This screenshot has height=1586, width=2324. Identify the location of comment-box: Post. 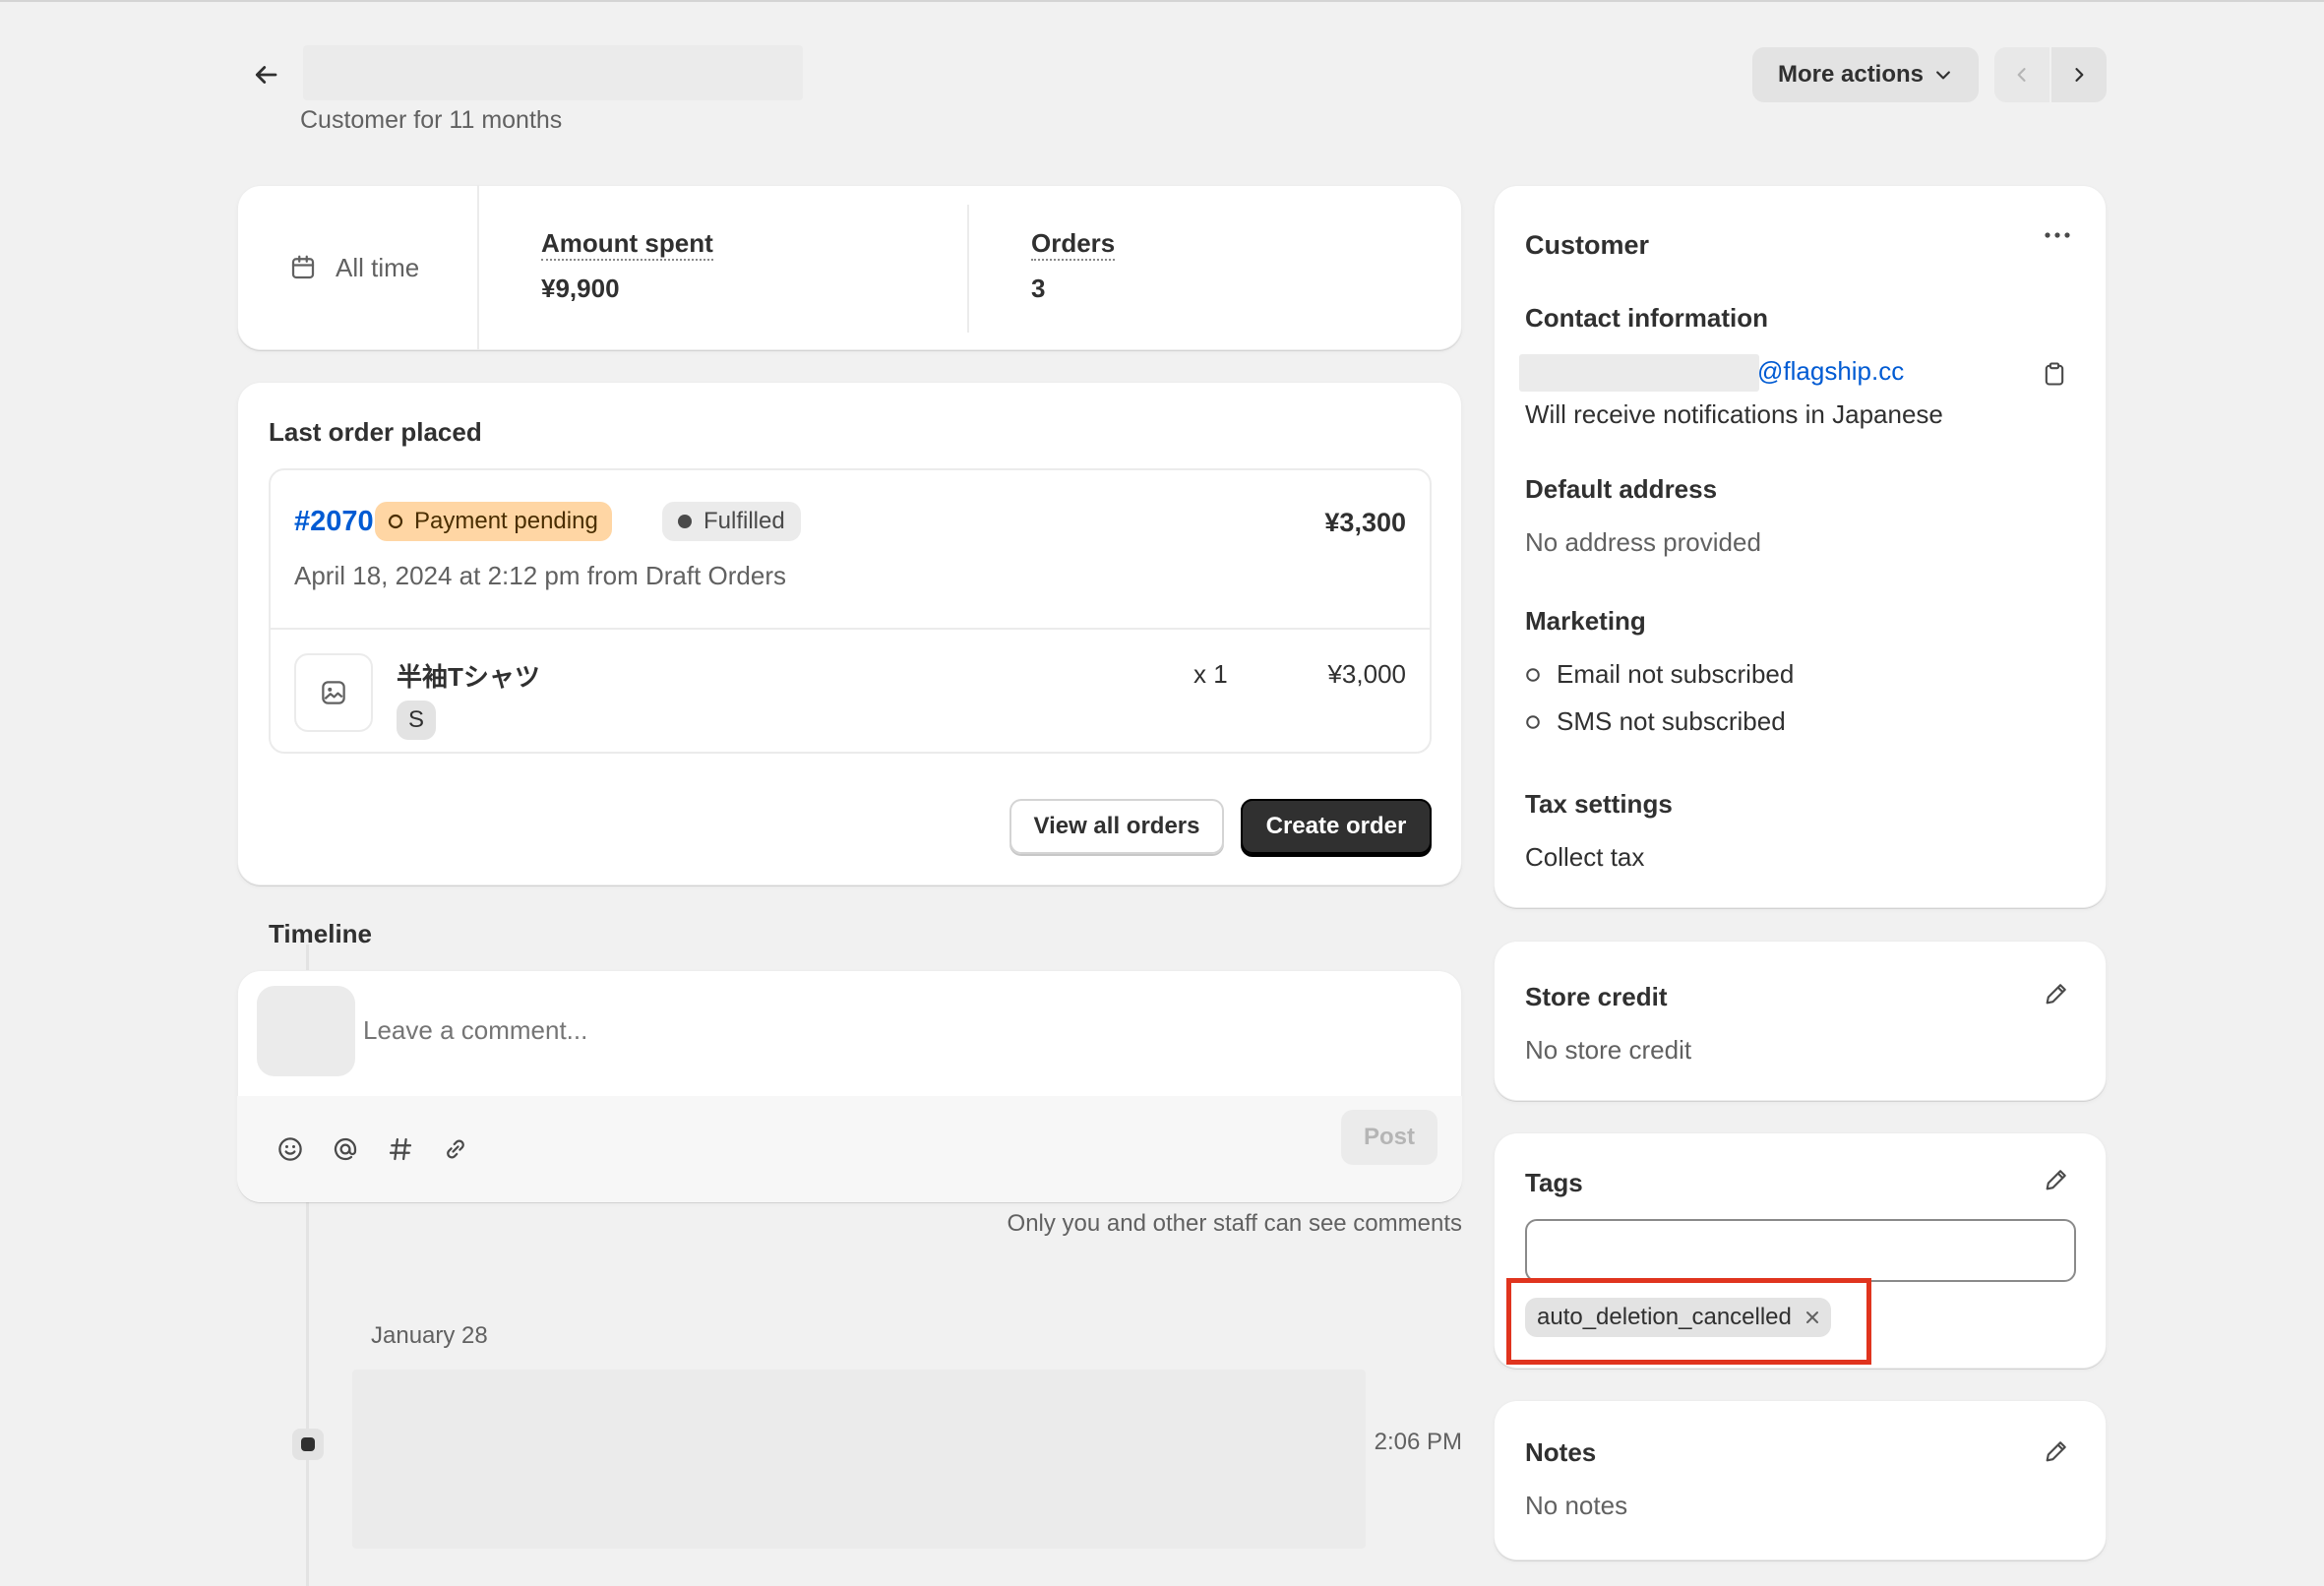
(849, 1086).